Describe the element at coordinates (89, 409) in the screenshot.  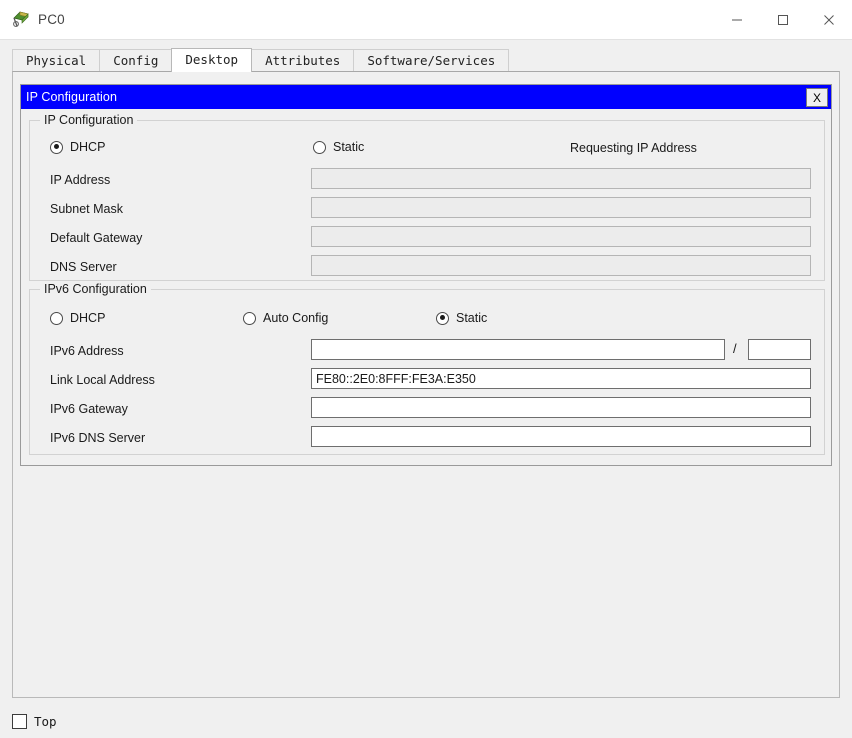
I see `label-ipv6-gateway: IPv6 Gateway` at that location.